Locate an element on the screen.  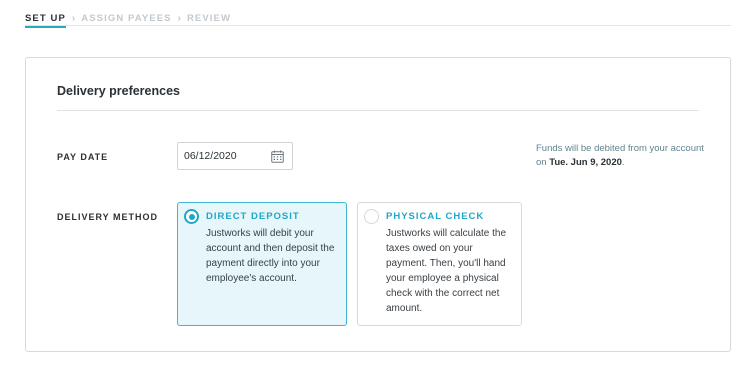
calendar-icon is located at coordinates (277, 156).